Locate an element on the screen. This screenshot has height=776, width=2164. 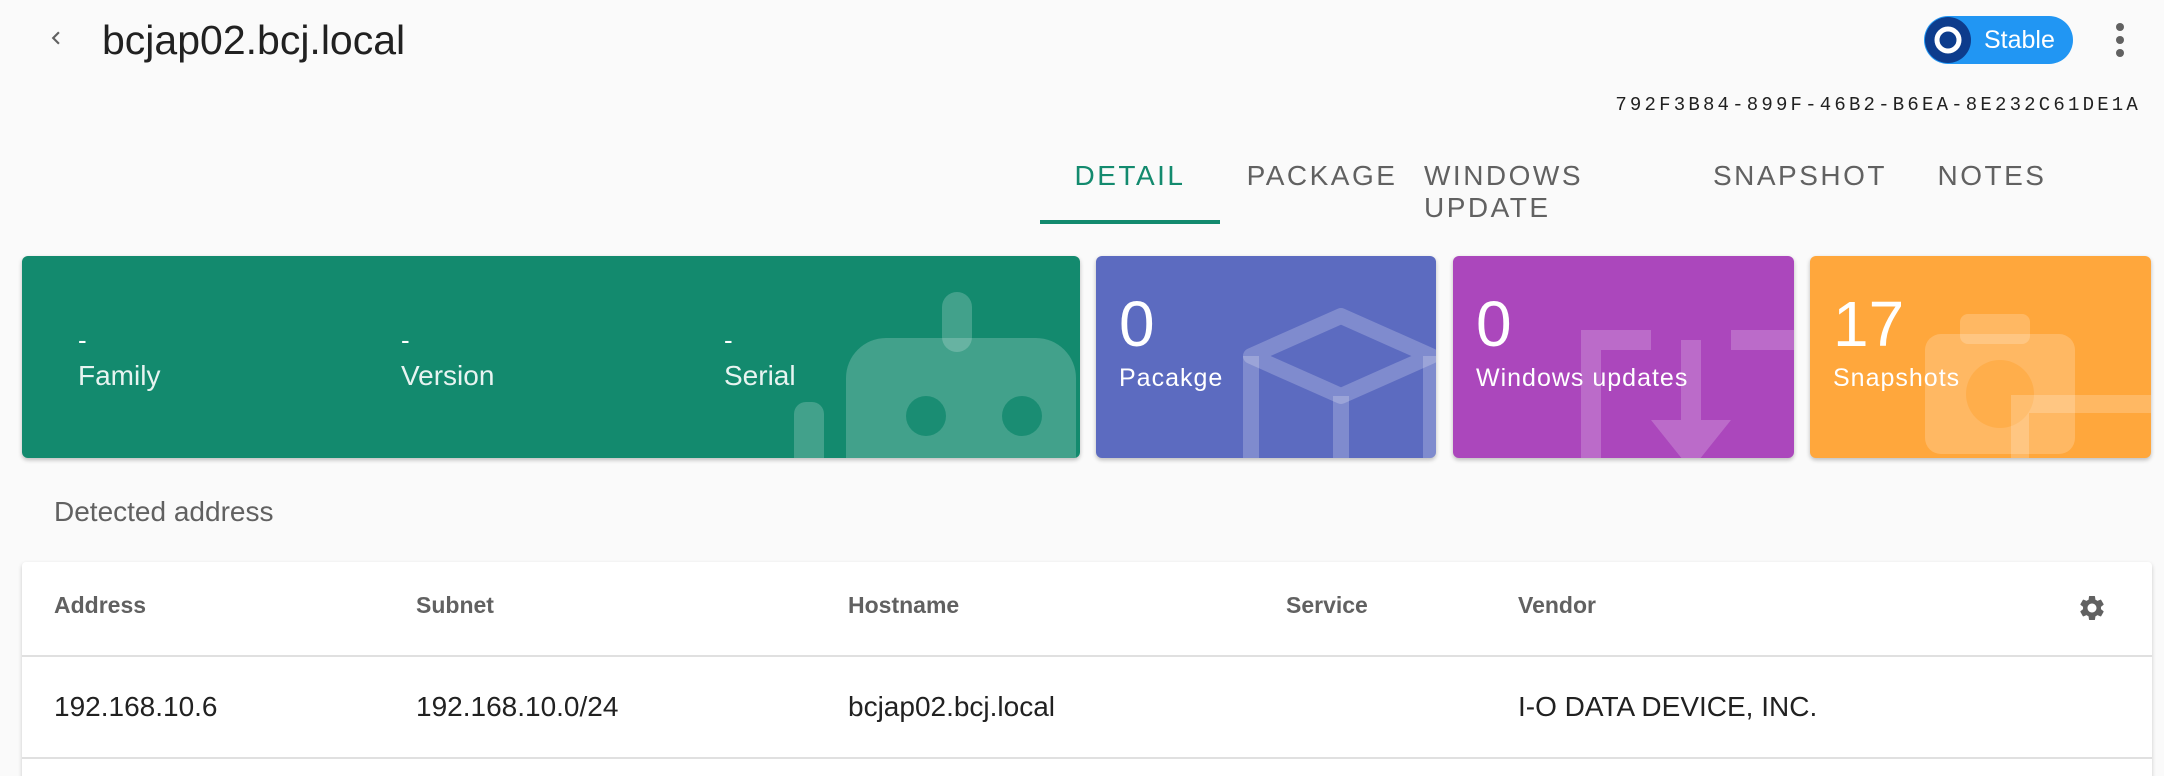
package-label: Pacakge is located at coordinates (1171, 378).